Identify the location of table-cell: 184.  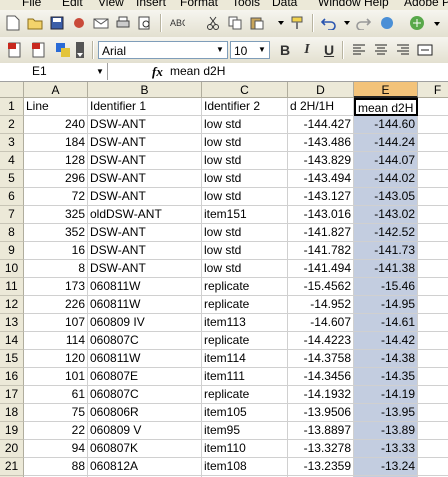
(56, 143).